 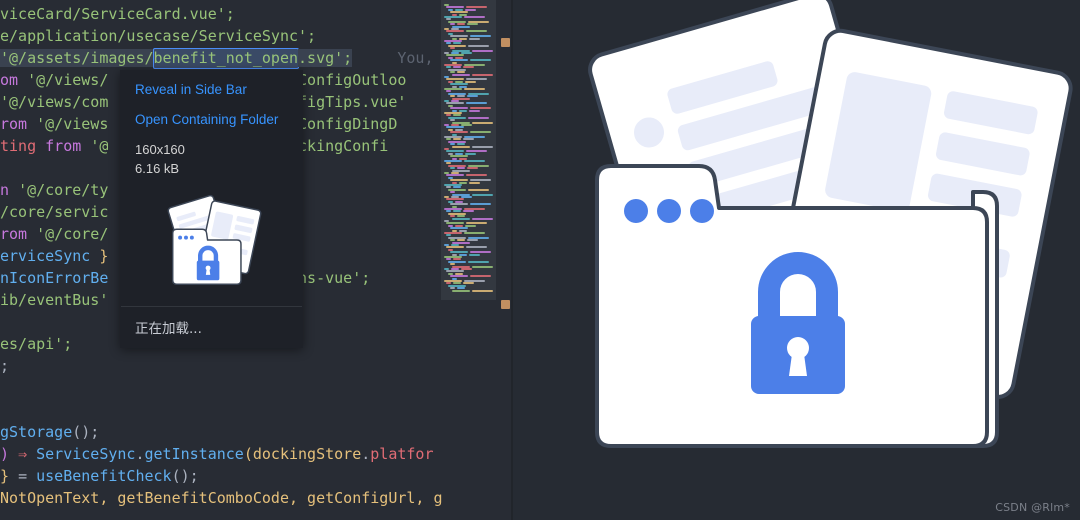 I want to click on code-token: erviceSync, so click(x=50, y=256).